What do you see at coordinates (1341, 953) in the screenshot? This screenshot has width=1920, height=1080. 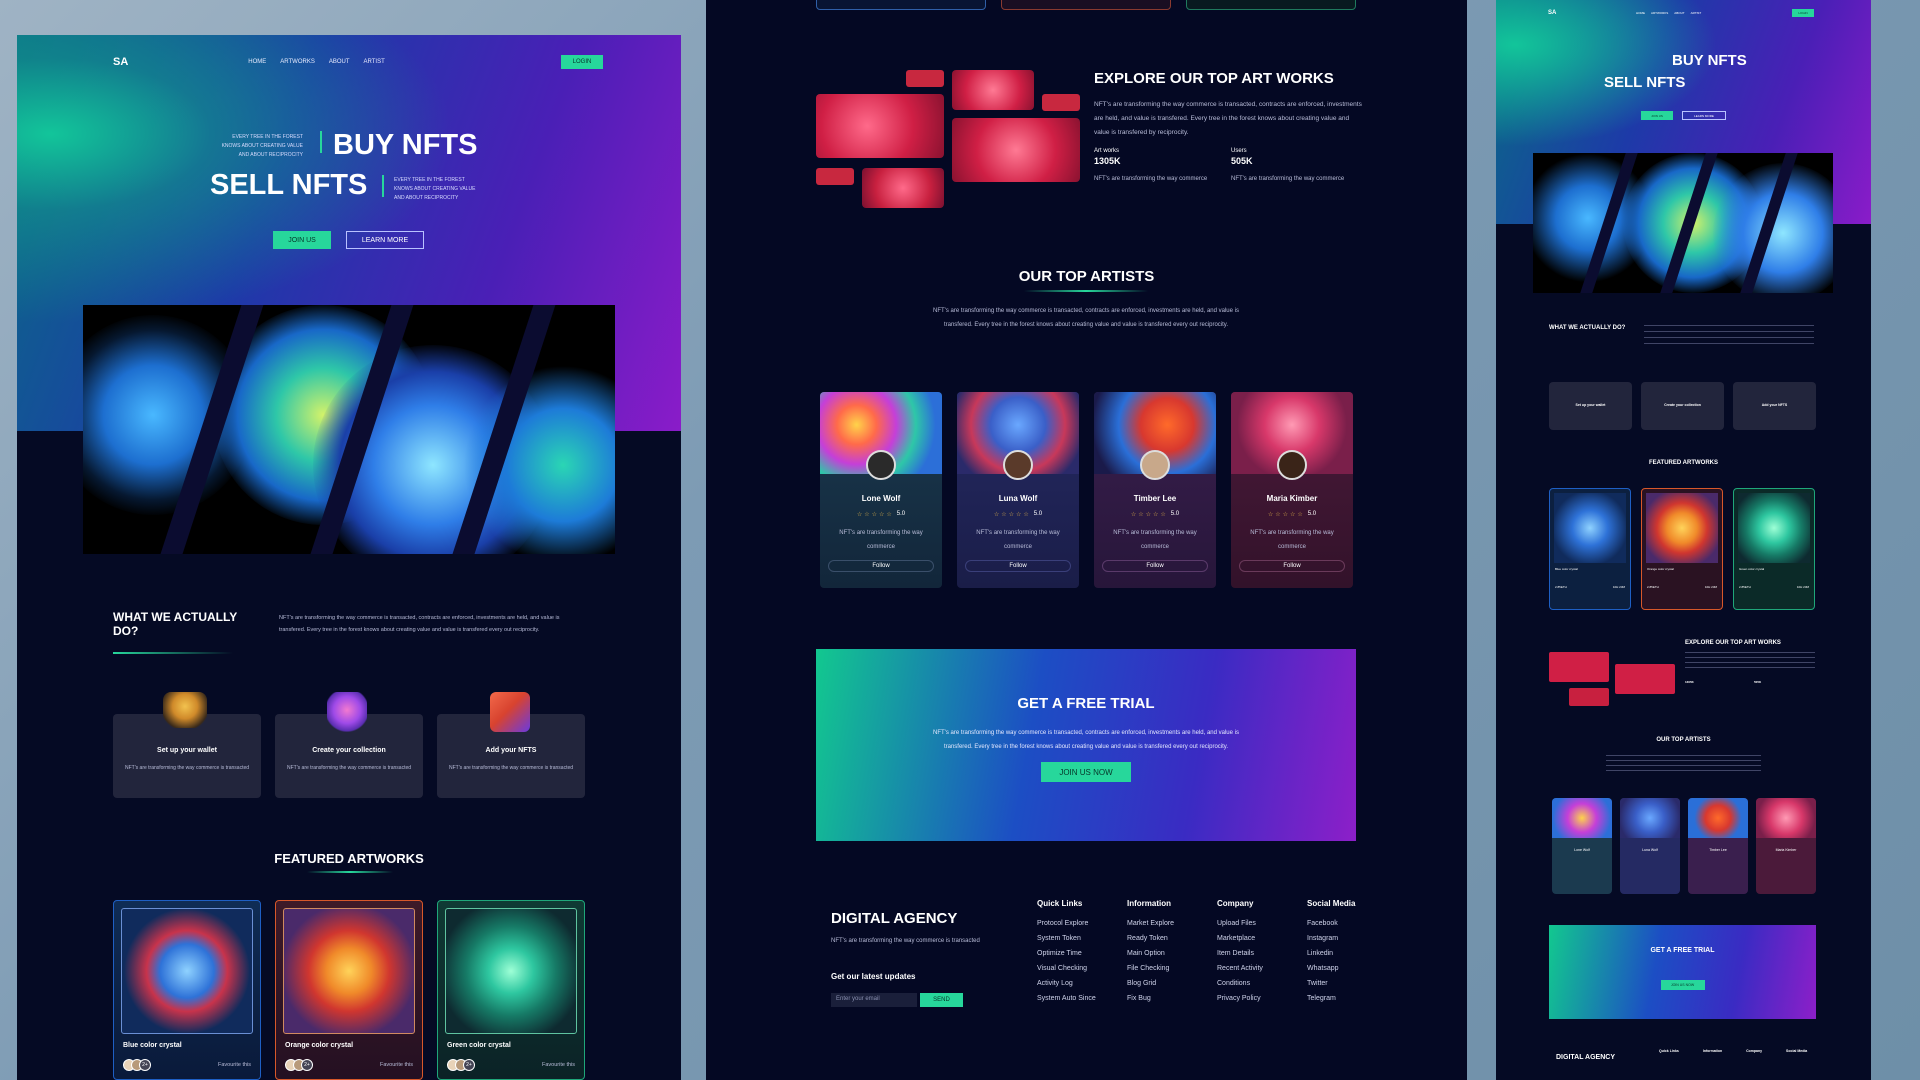 I see `footer-link: Linkedin` at bounding box center [1341, 953].